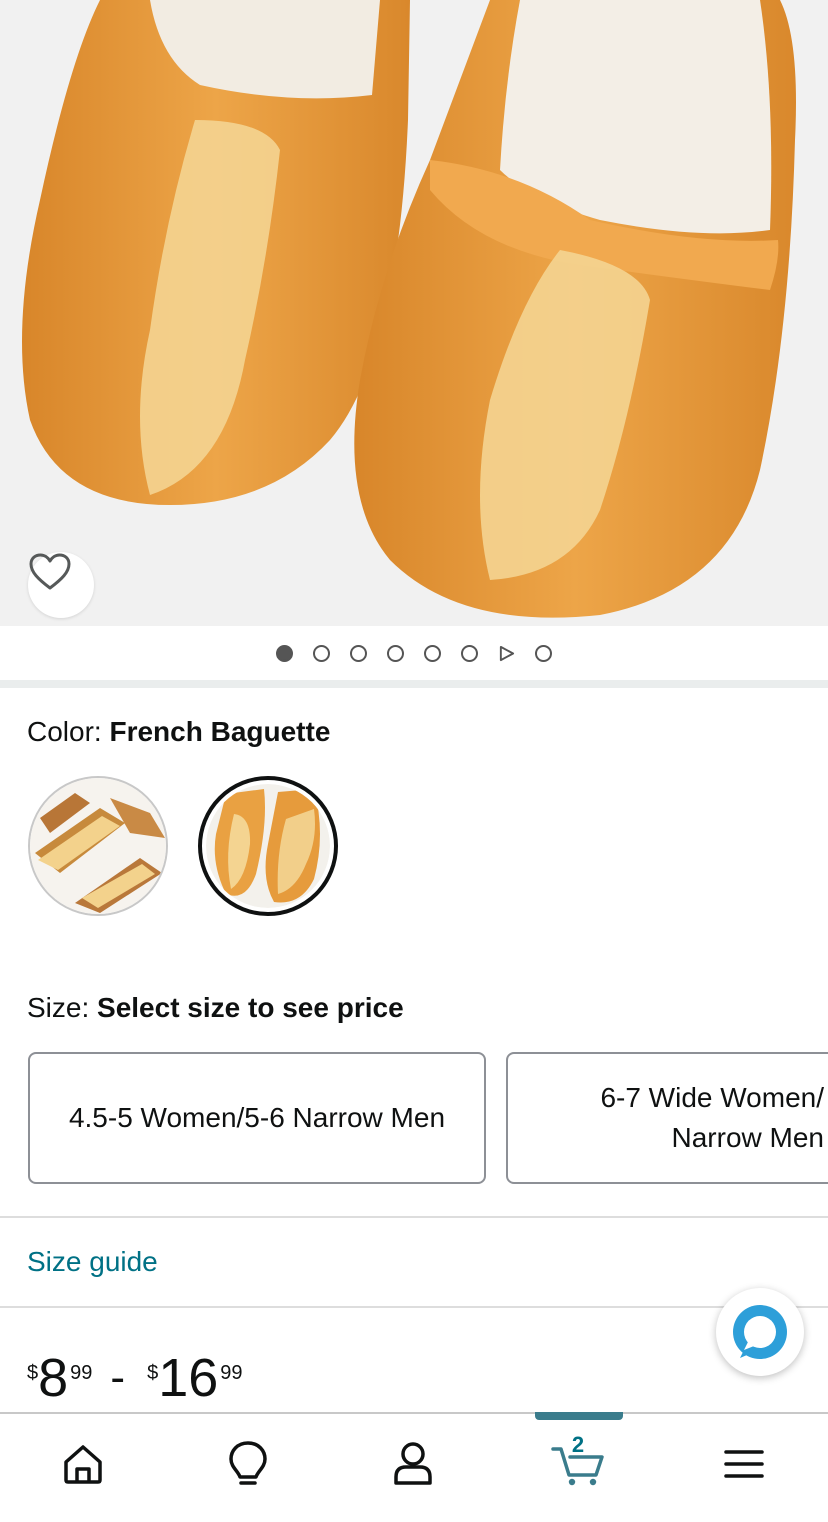 Image resolution: width=828 pixels, height=1522 pixels. I want to click on nav-menu, so click(744, 1464).